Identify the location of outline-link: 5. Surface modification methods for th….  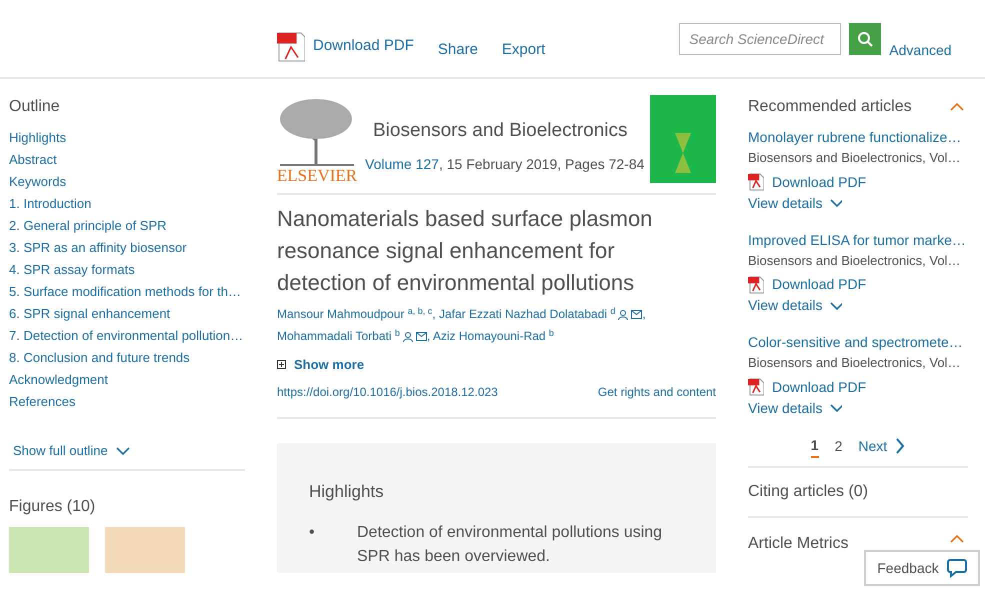
(127, 292).